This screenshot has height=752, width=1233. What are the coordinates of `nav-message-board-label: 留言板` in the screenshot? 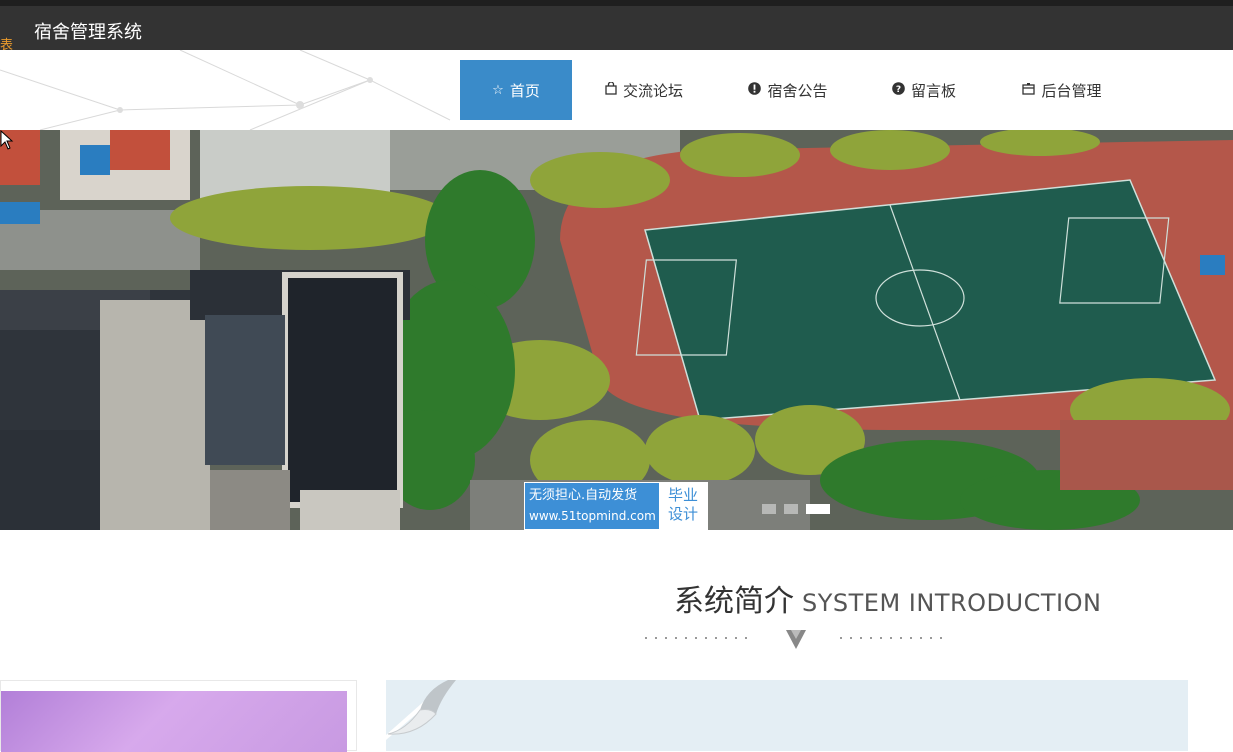 It's located at (933, 90).